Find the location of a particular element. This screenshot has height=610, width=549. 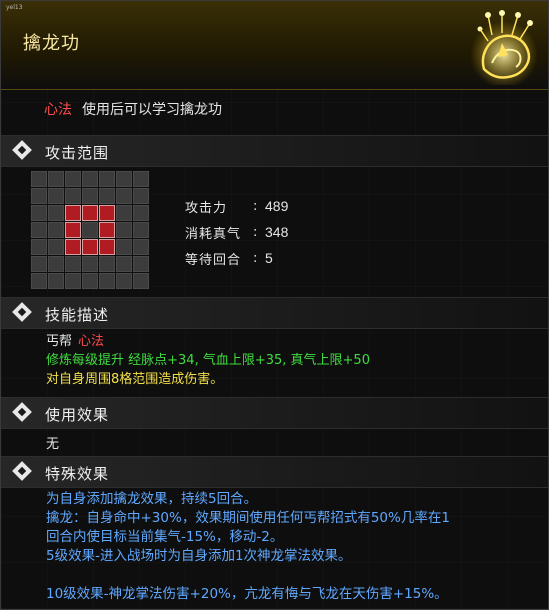

special-line: 10级效果-神龙掌法伤害+20%，亢龙有悔与飞龙在天伤害+15%。 is located at coordinates (247, 594).